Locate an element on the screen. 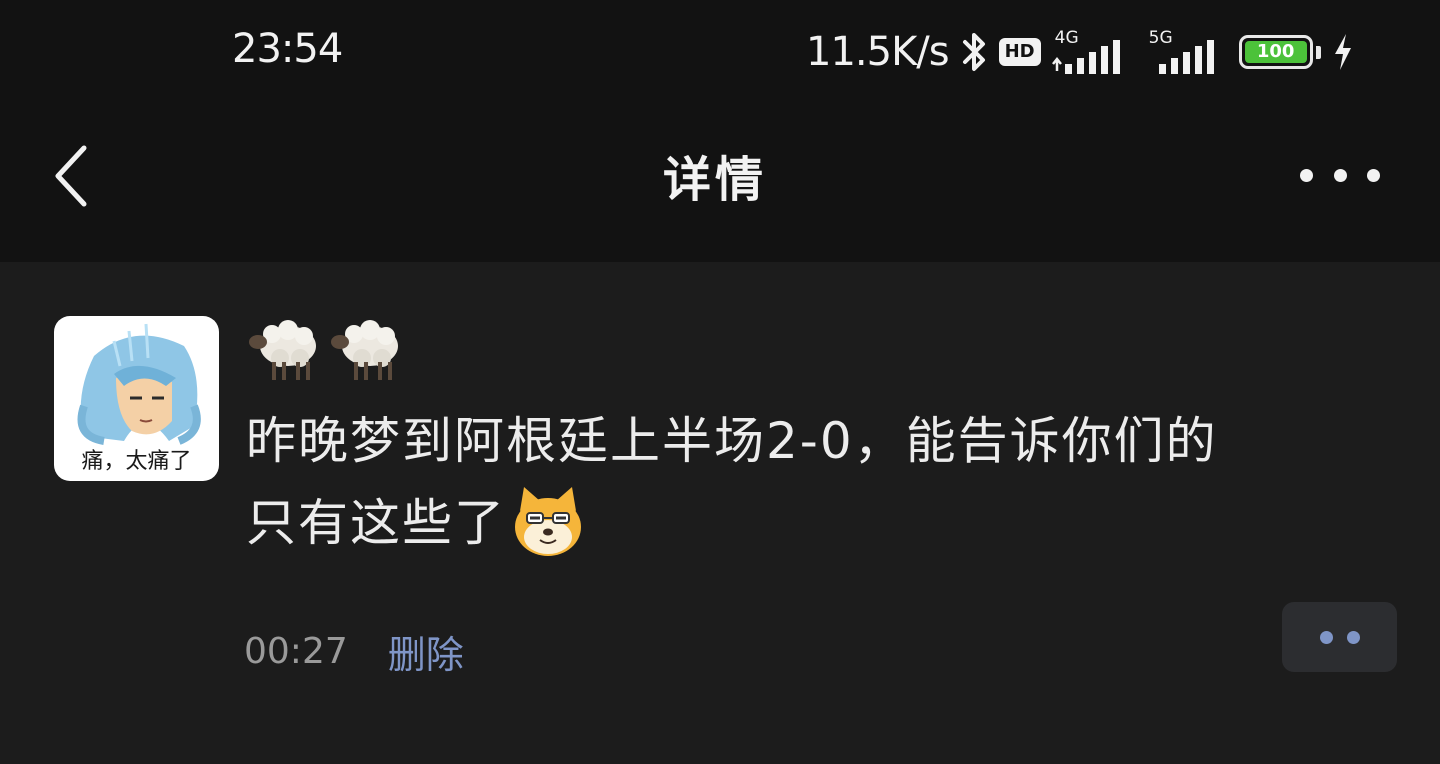 This screenshot has height=764, width=1440. page-title: 详情 is located at coordinates (714, 180).